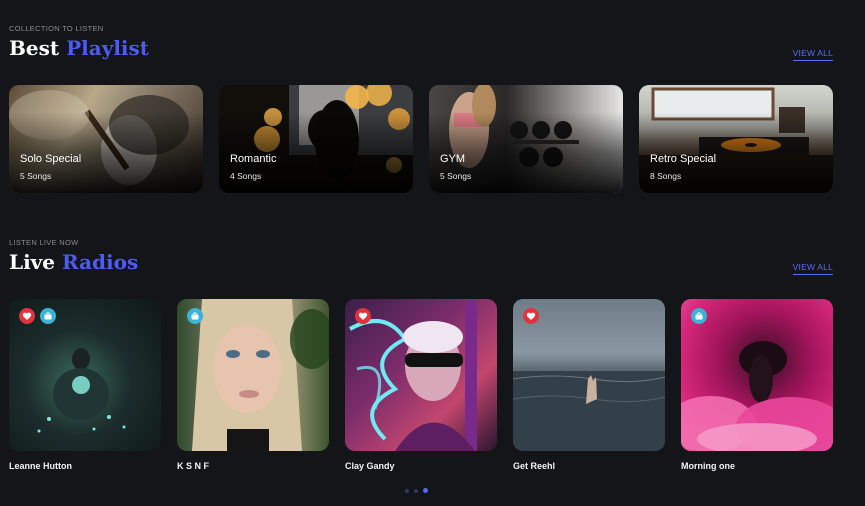  What do you see at coordinates (32, 262) in the screenshot?
I see `radios-title-plain: Live` at bounding box center [32, 262].